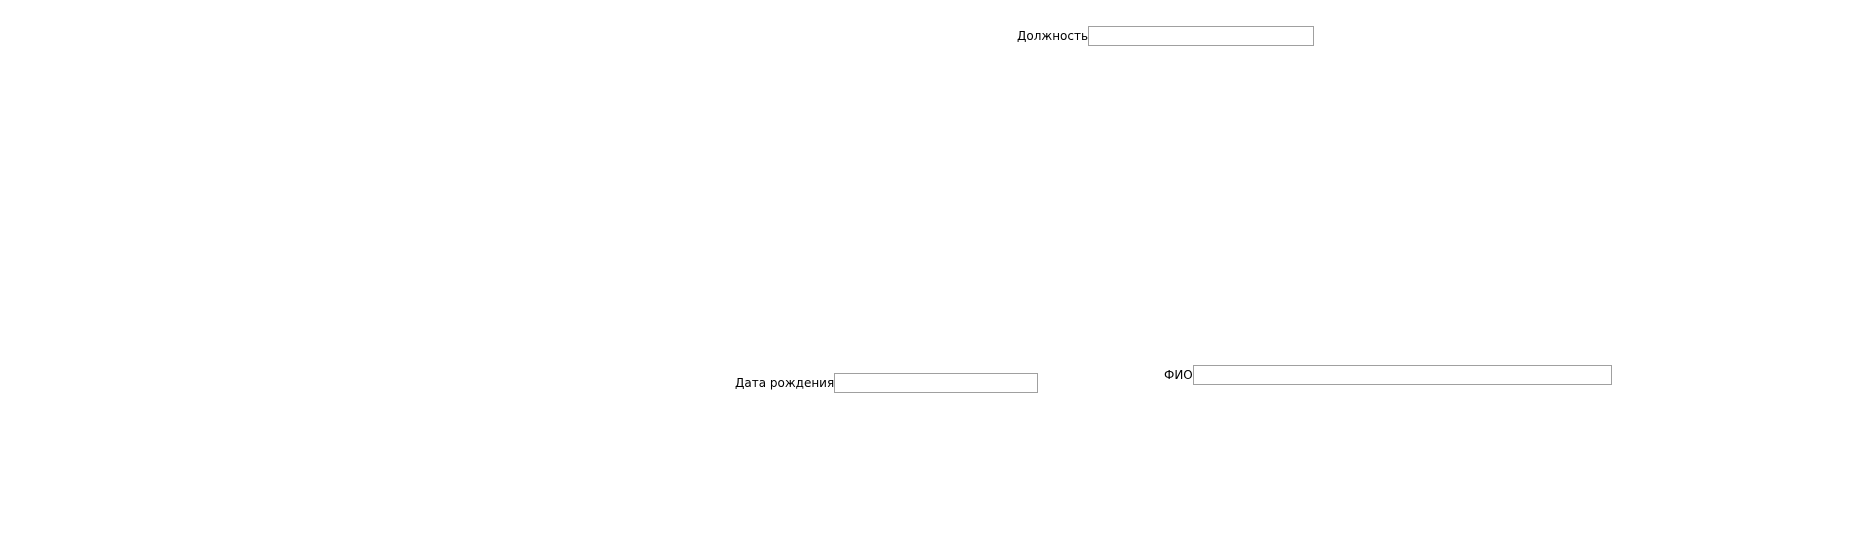 The height and width of the screenshot is (553, 1863). I want to click on birth-date-input, so click(936, 383).